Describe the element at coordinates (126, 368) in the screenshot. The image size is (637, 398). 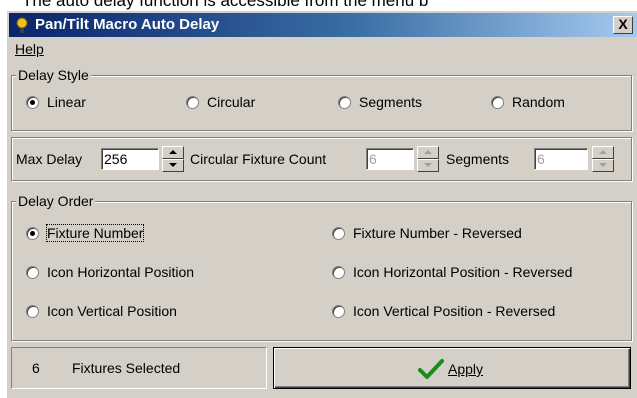
I see `fixtures-selected-label: Fixtures Selected` at that location.